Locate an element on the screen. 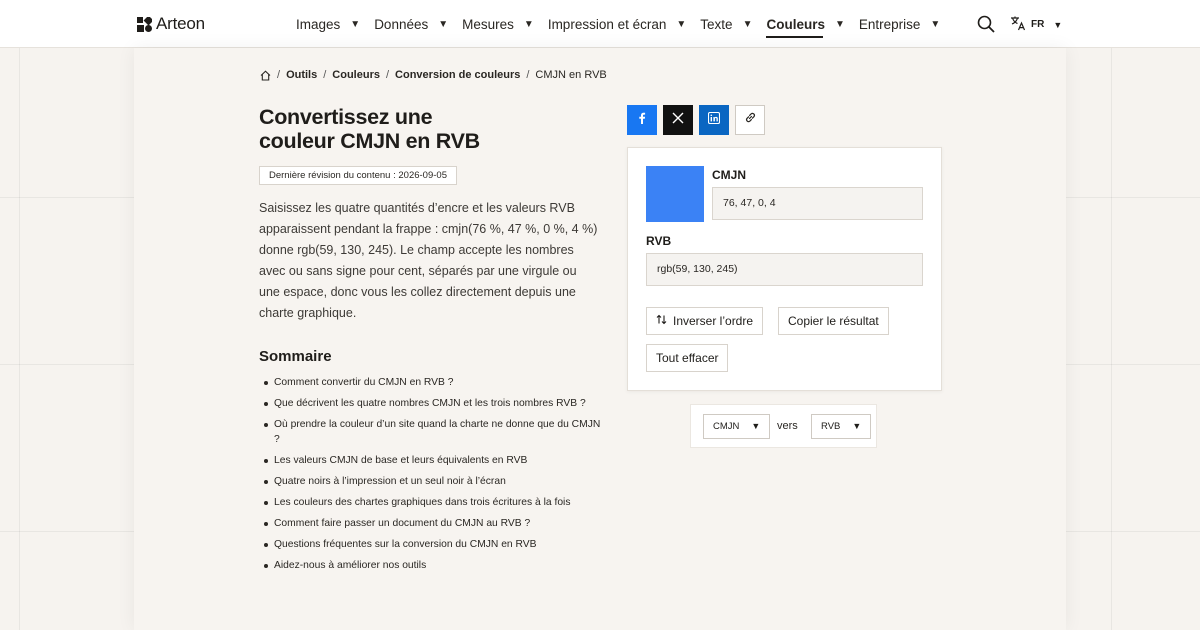 This screenshot has height=630, width=1200. nav-item-label: Images is located at coordinates (318, 24).